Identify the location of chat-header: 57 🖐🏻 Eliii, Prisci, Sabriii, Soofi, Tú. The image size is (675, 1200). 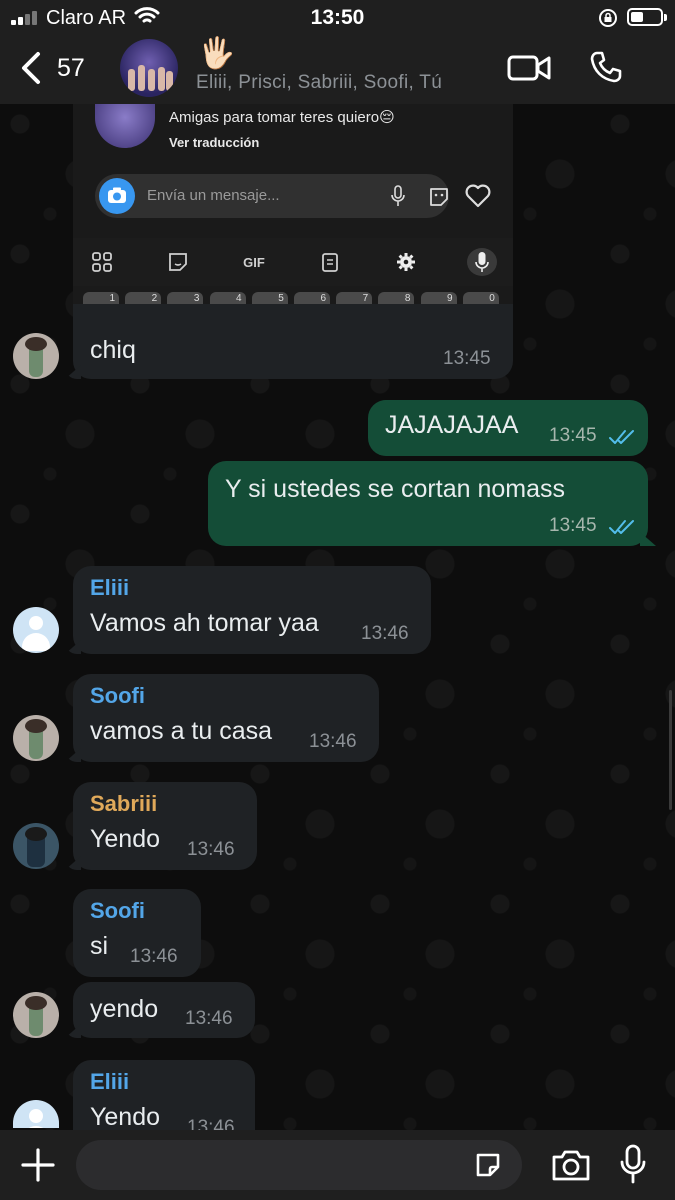
(337, 69).